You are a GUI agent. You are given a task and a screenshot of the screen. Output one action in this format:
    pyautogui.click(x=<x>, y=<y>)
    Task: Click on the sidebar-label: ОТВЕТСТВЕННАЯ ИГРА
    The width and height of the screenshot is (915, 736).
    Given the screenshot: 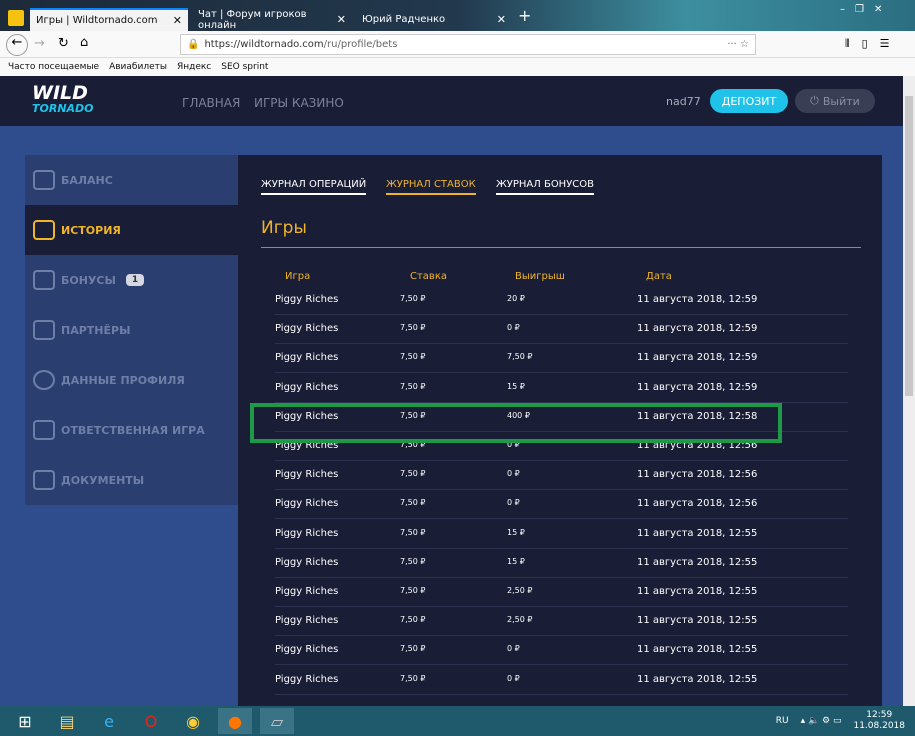 What is the action you would take?
    pyautogui.click(x=133, y=430)
    